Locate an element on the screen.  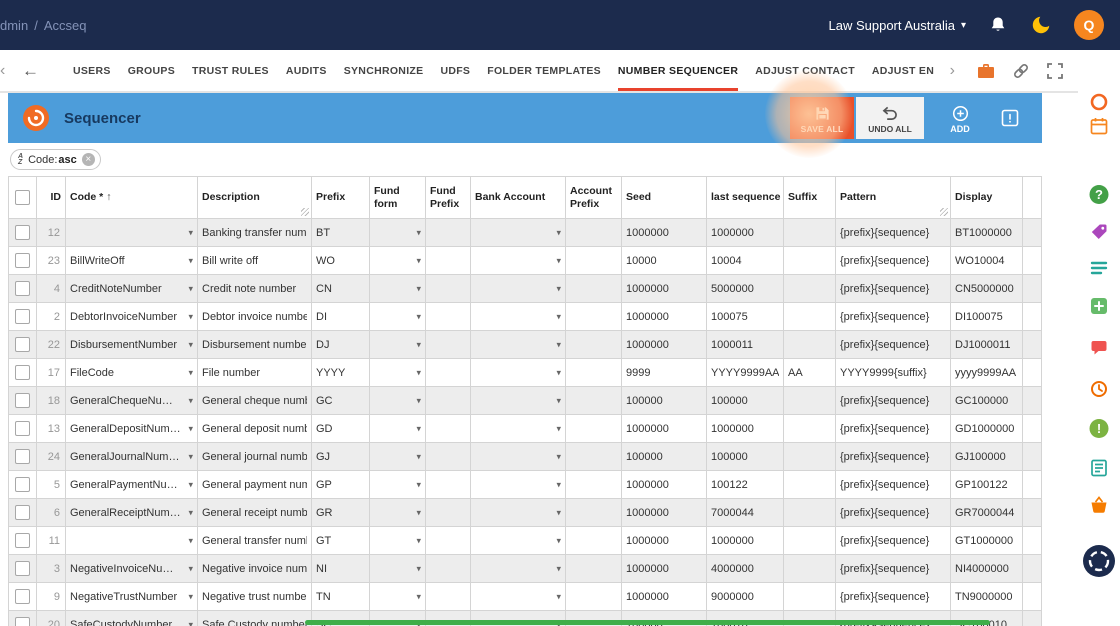
cell-display: GR7000044 is located at coordinates (986, 512).